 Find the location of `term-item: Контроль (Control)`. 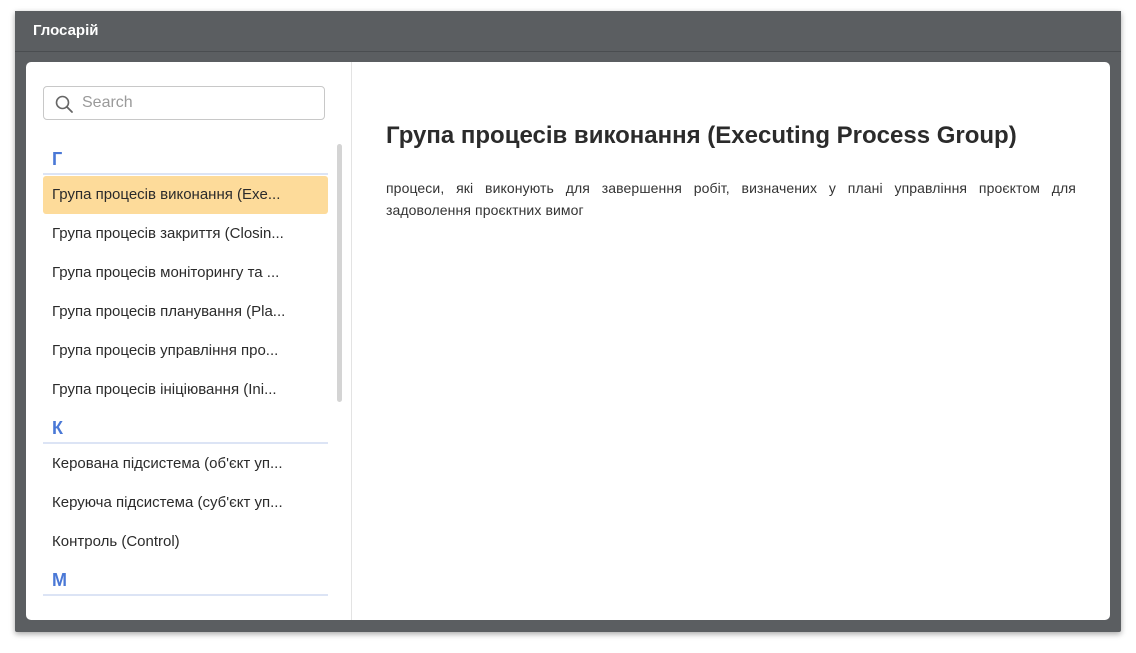

term-item: Контроль (Control) is located at coordinates (185, 542).